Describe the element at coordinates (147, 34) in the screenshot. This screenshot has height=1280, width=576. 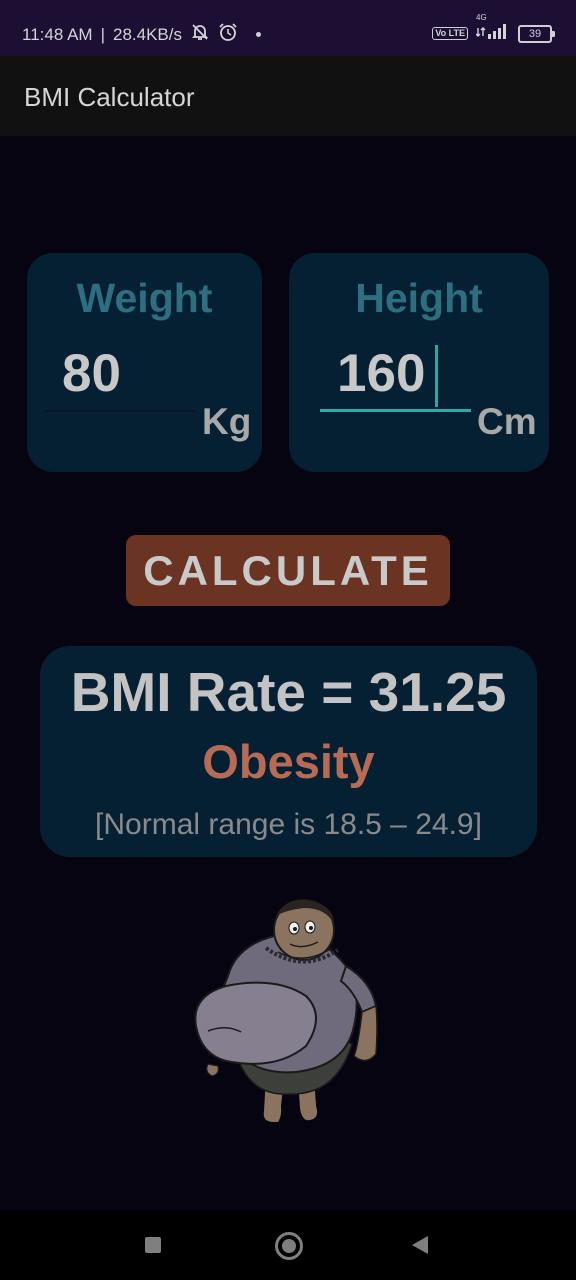
I see `status-net-speed: 28.4KB/s` at that location.